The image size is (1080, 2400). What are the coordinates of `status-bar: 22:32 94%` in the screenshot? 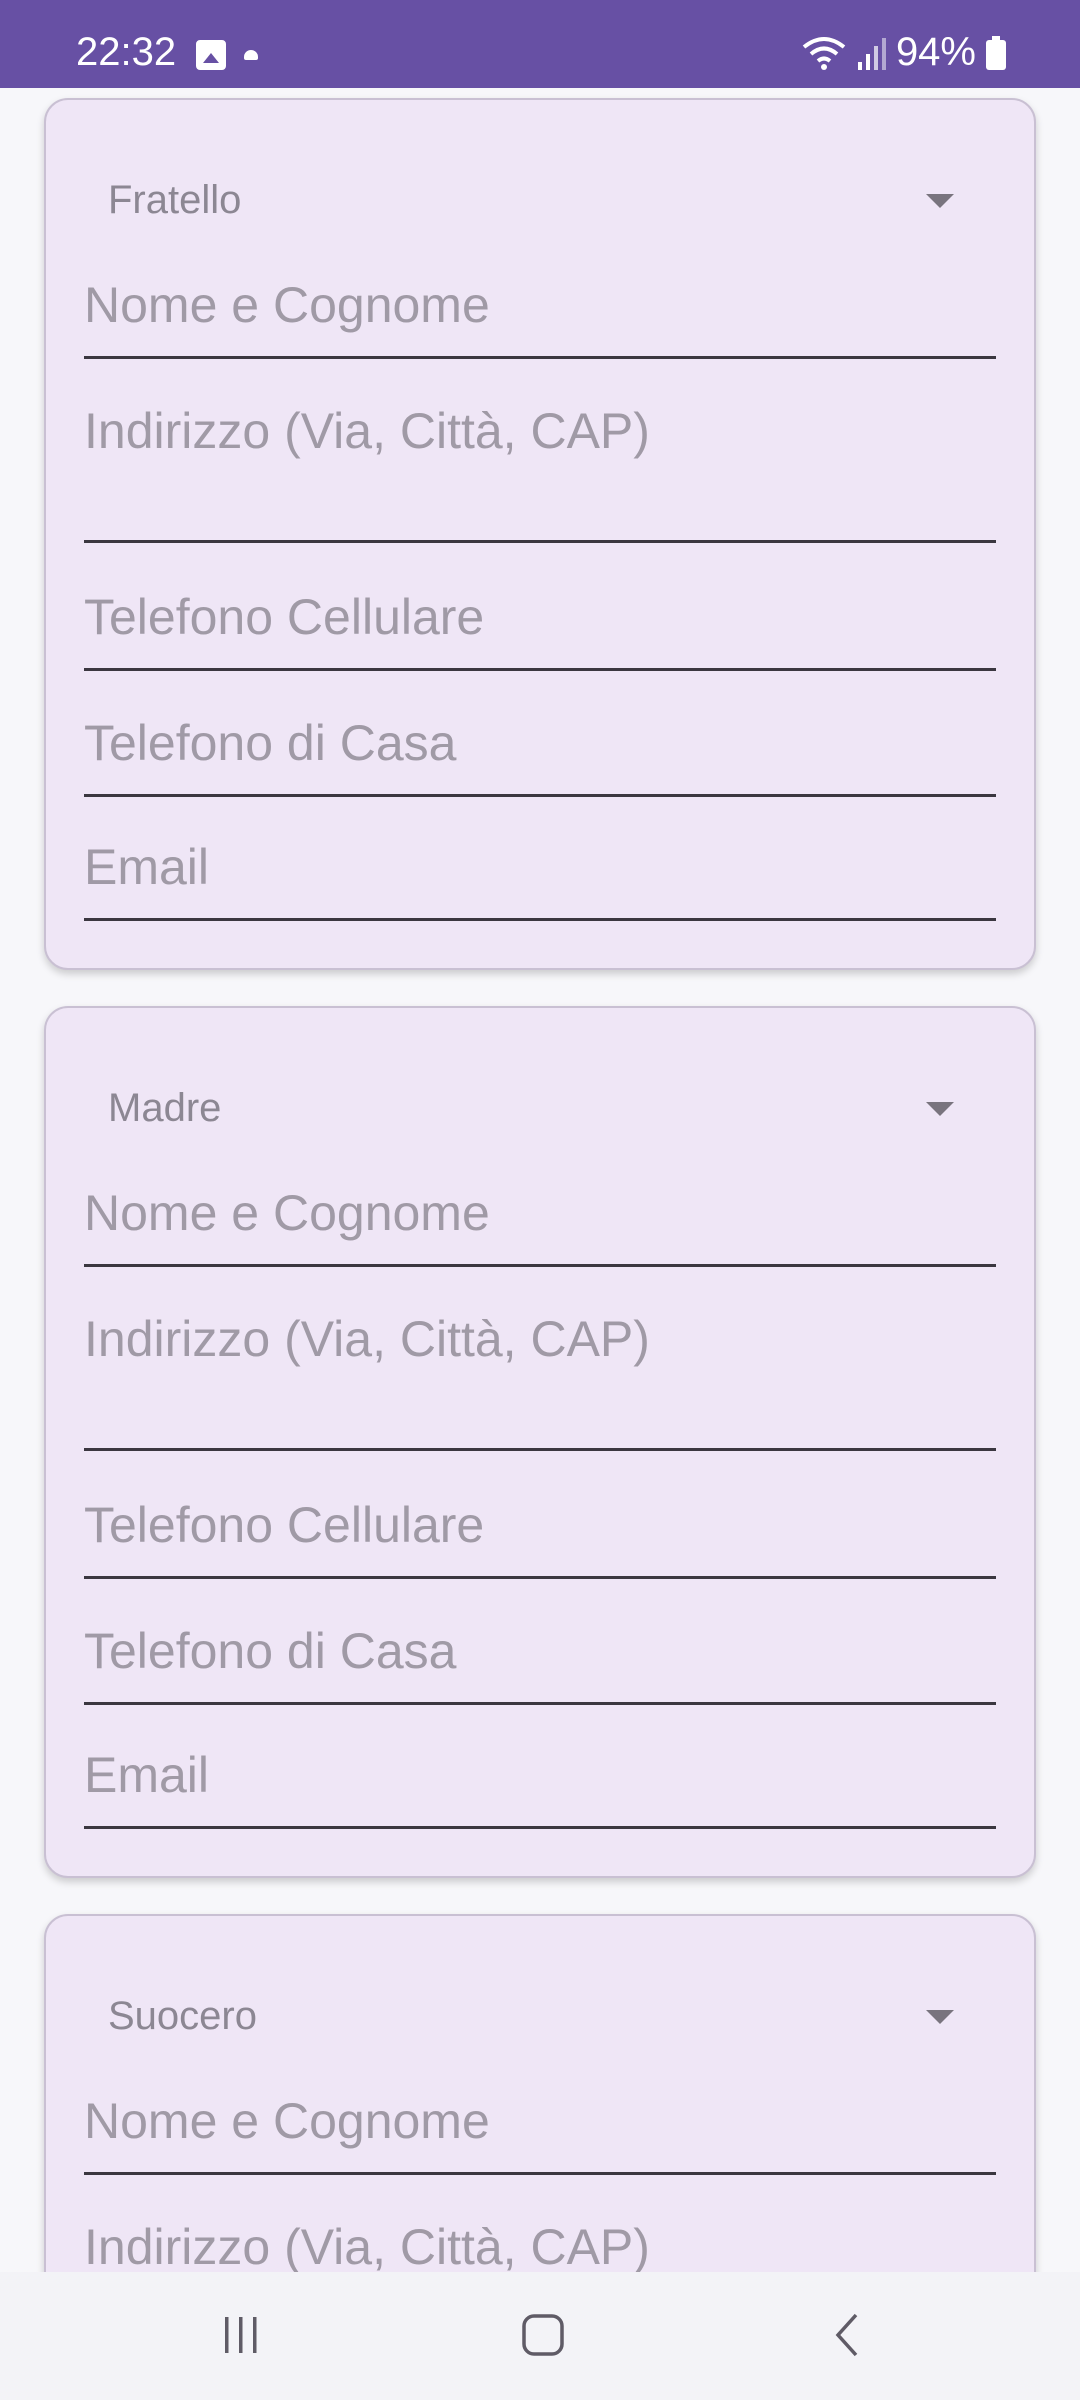 It's located at (540, 44).